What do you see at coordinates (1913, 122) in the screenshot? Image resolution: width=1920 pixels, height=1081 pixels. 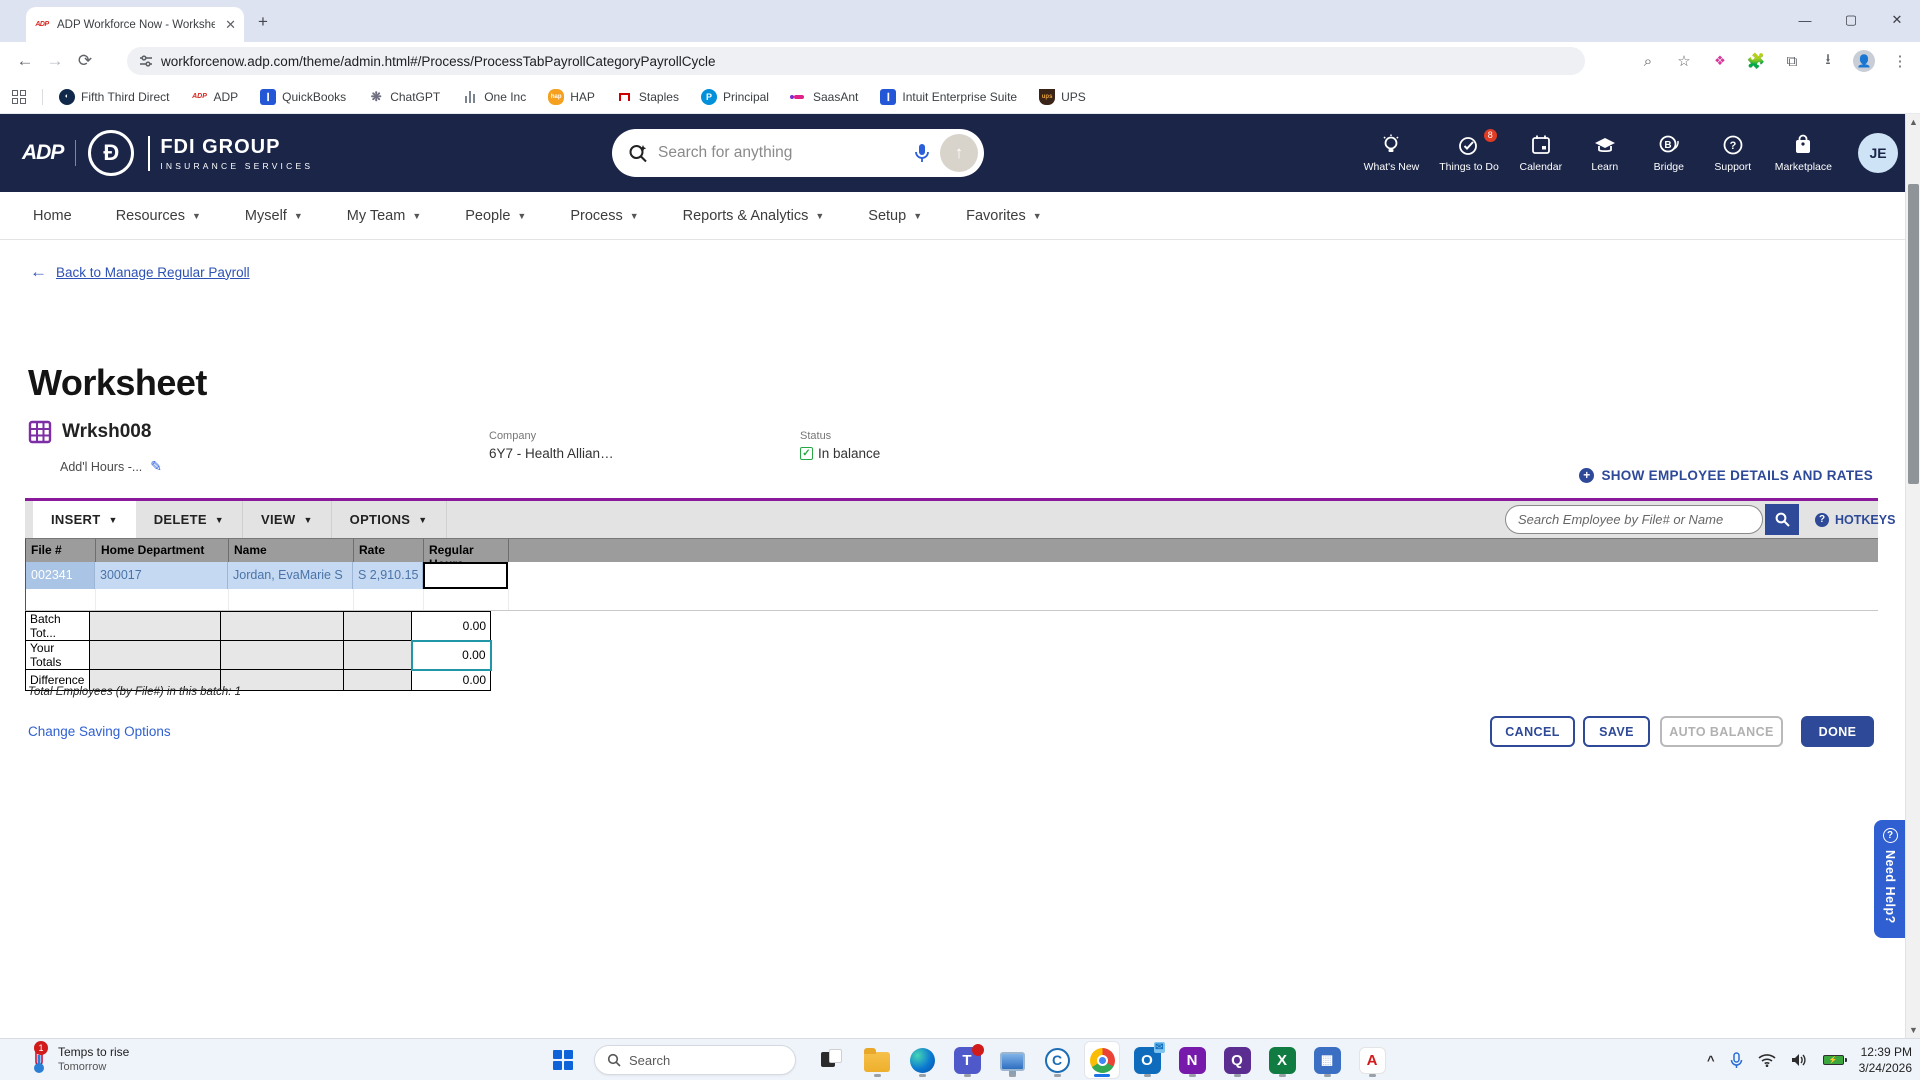 I see `scroll-up-icon: ▲` at bounding box center [1913, 122].